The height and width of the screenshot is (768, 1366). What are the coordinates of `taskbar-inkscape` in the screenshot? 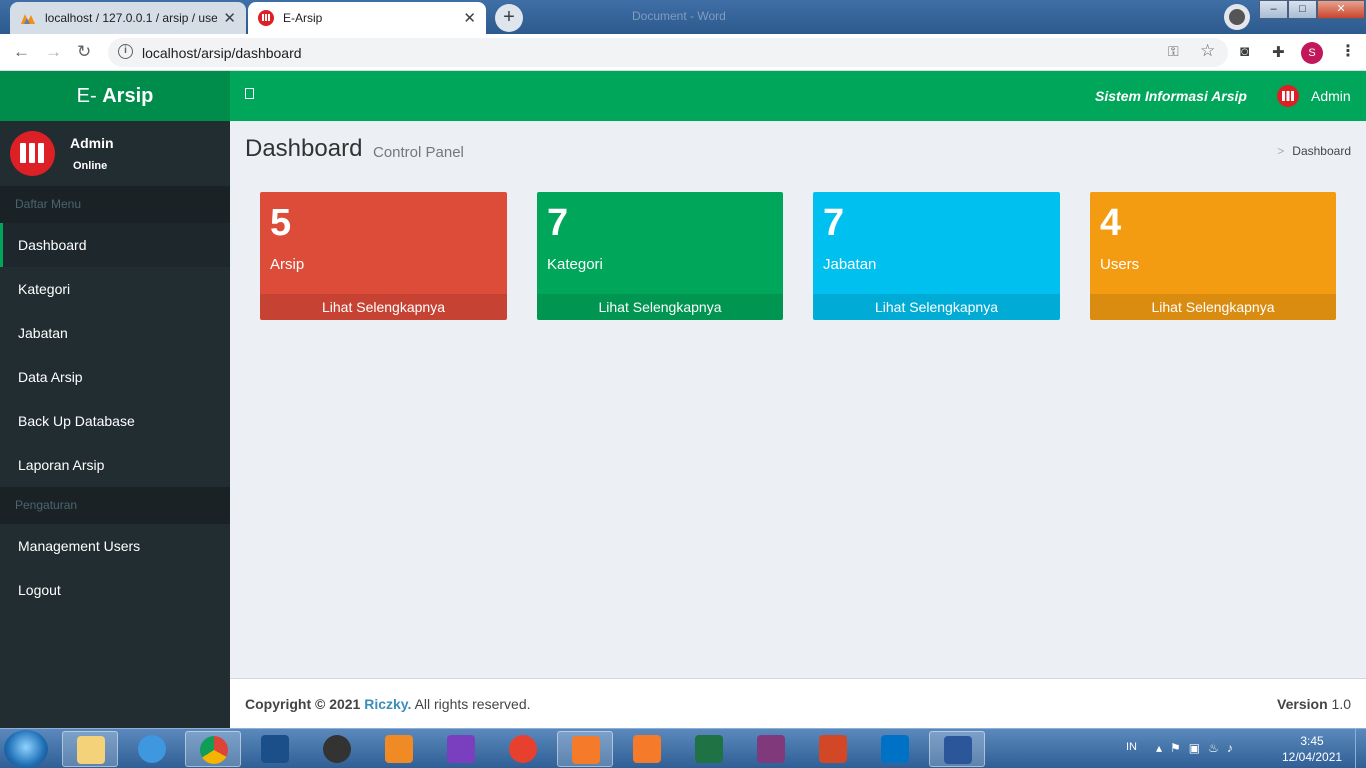 It's located at (337, 749).